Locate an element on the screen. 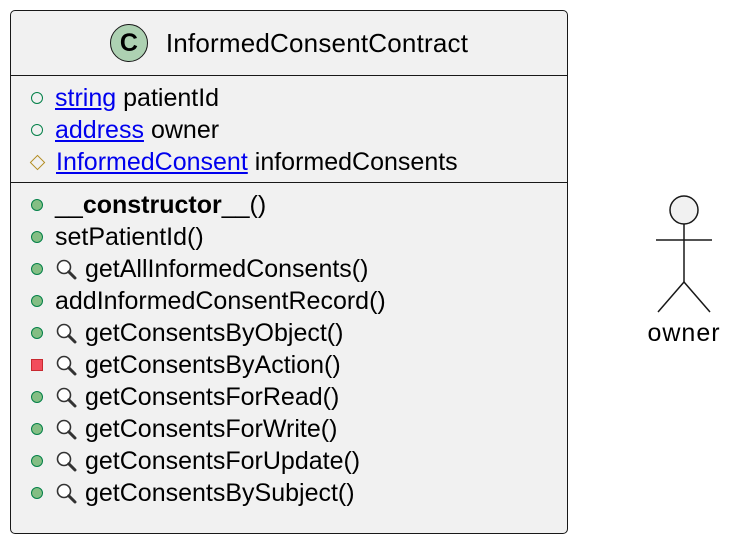 The width and height of the screenshot is (734, 548). method-row: setPatientId() is located at coordinates (289, 237).